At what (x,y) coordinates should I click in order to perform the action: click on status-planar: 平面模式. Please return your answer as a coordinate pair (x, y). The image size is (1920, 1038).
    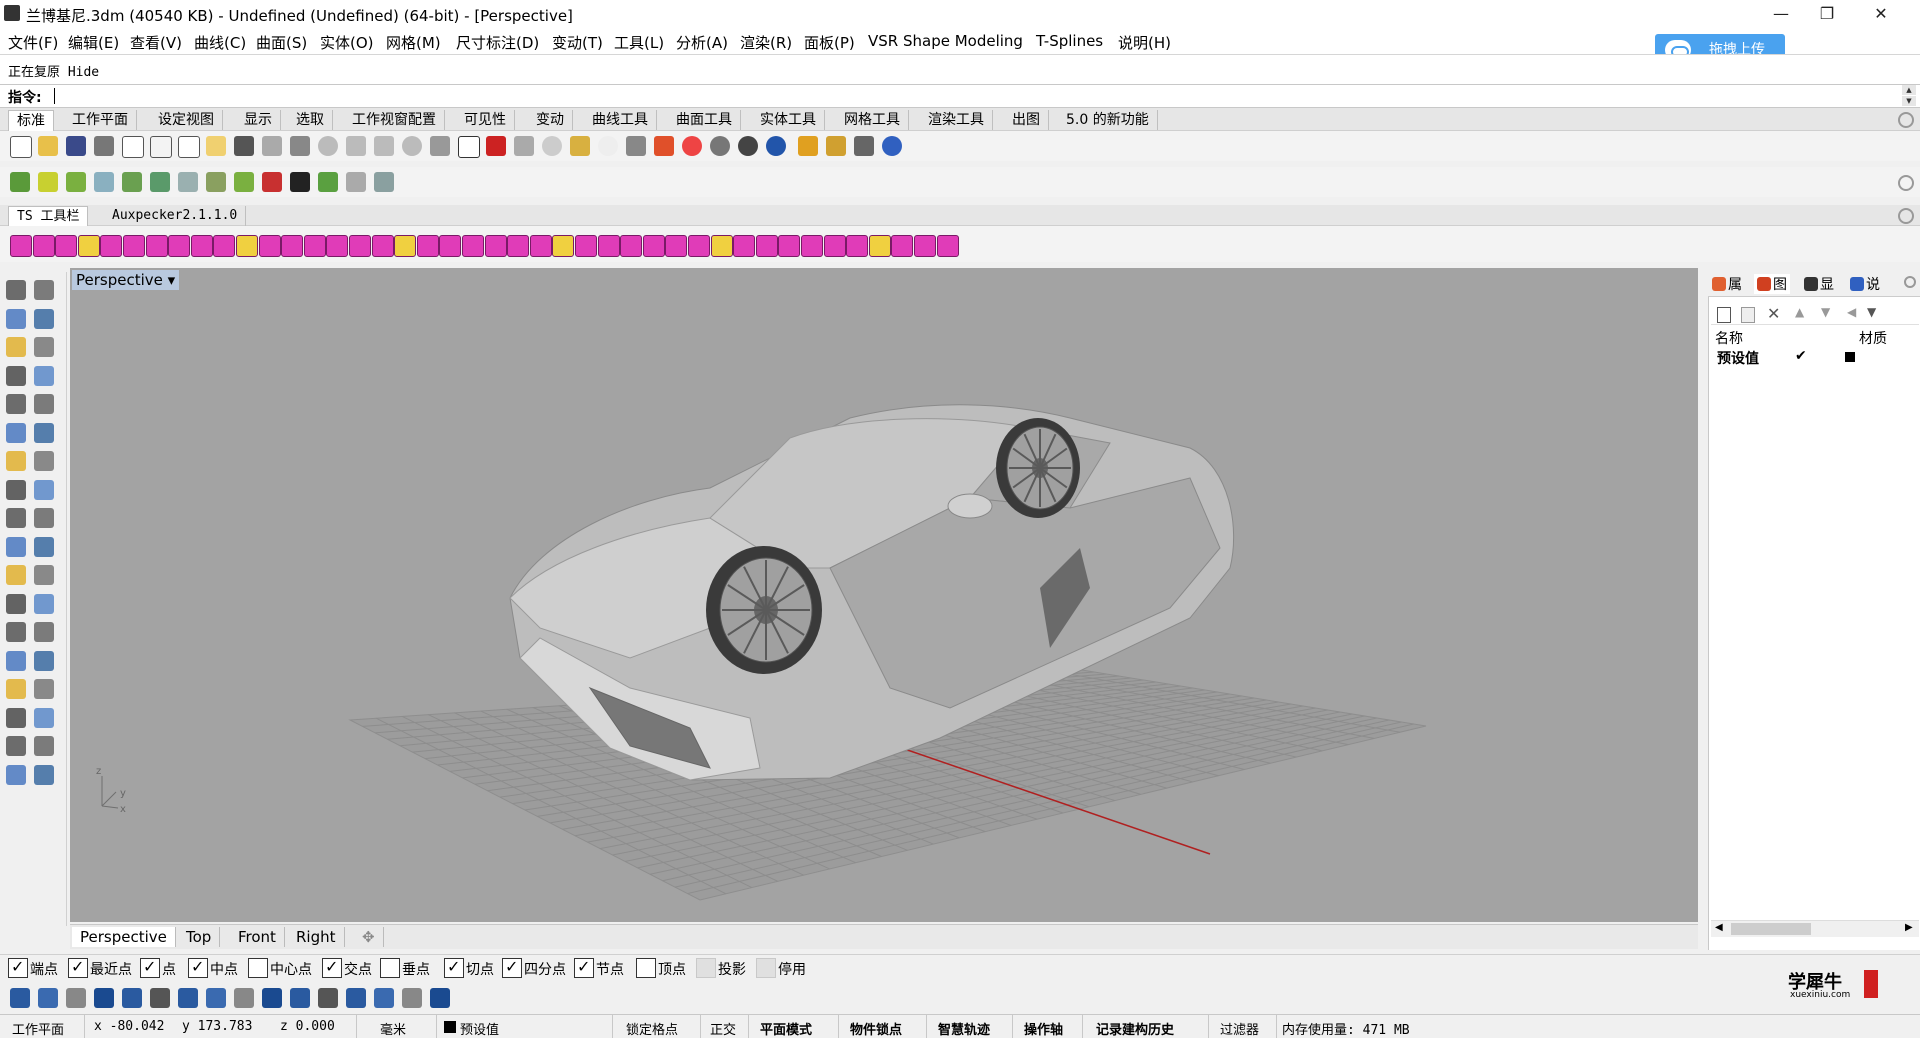
    Looking at the image, I should click on (786, 1028).